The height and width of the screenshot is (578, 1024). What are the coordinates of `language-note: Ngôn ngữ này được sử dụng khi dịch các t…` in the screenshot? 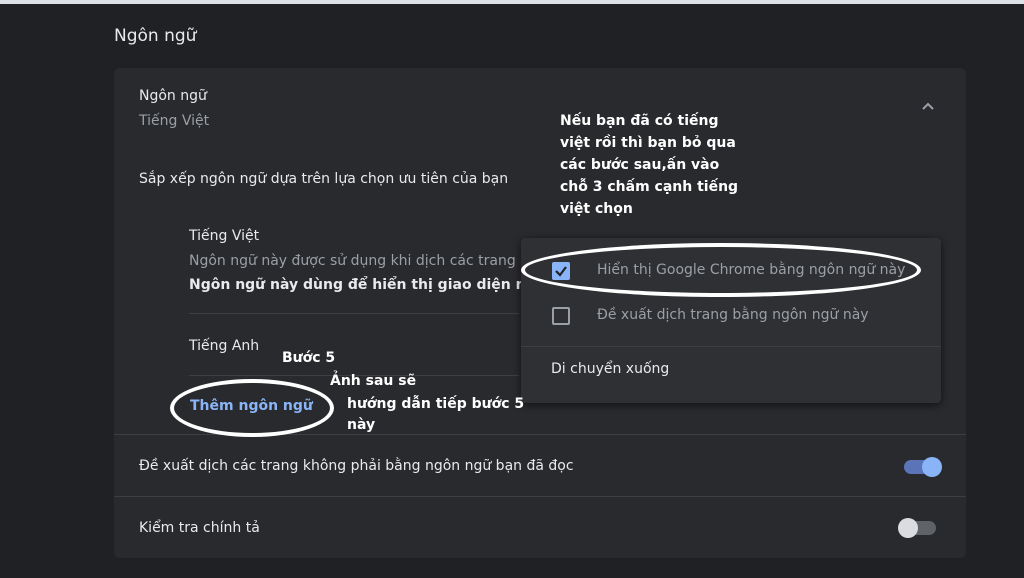 It's located at (352, 261).